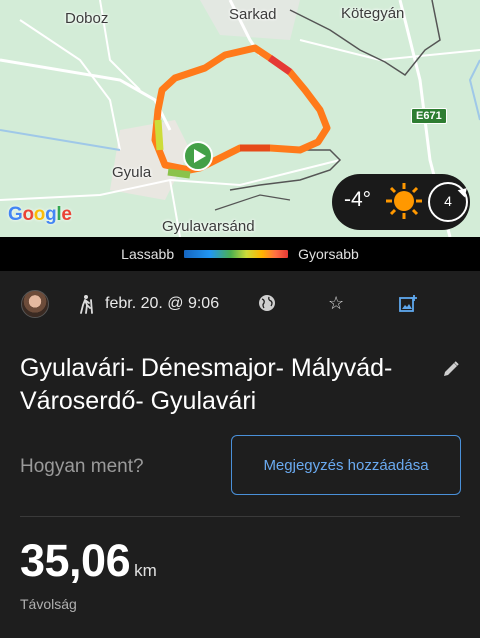  I want to click on how-did-it-go-prompt: Hogyan ment?, so click(82, 466).